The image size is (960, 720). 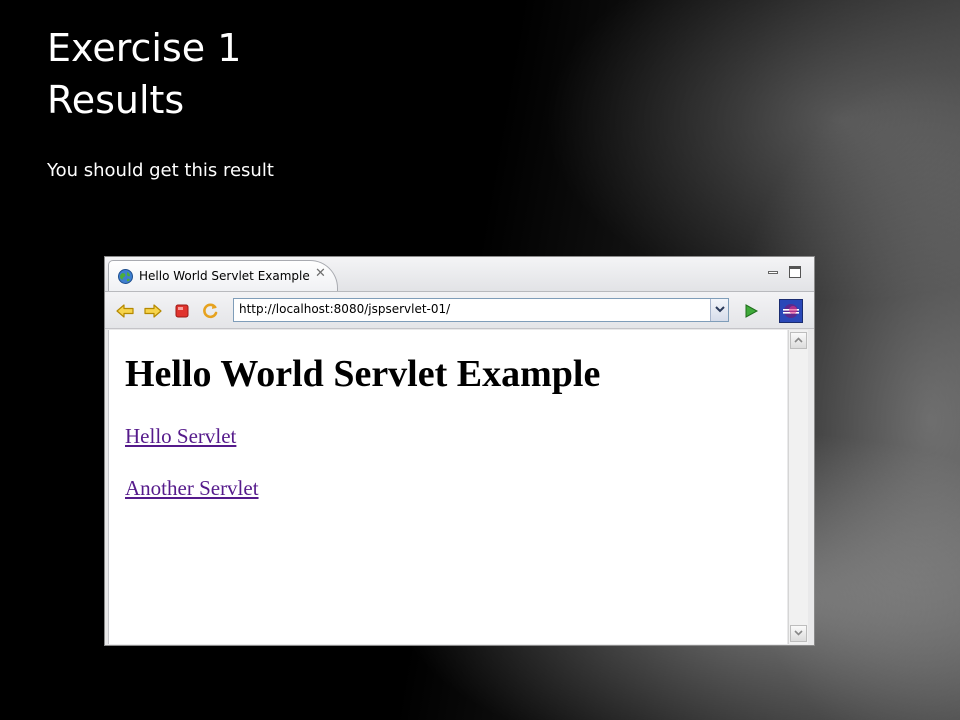 What do you see at coordinates (125, 311) in the screenshot?
I see `back-arrow-icon` at bounding box center [125, 311].